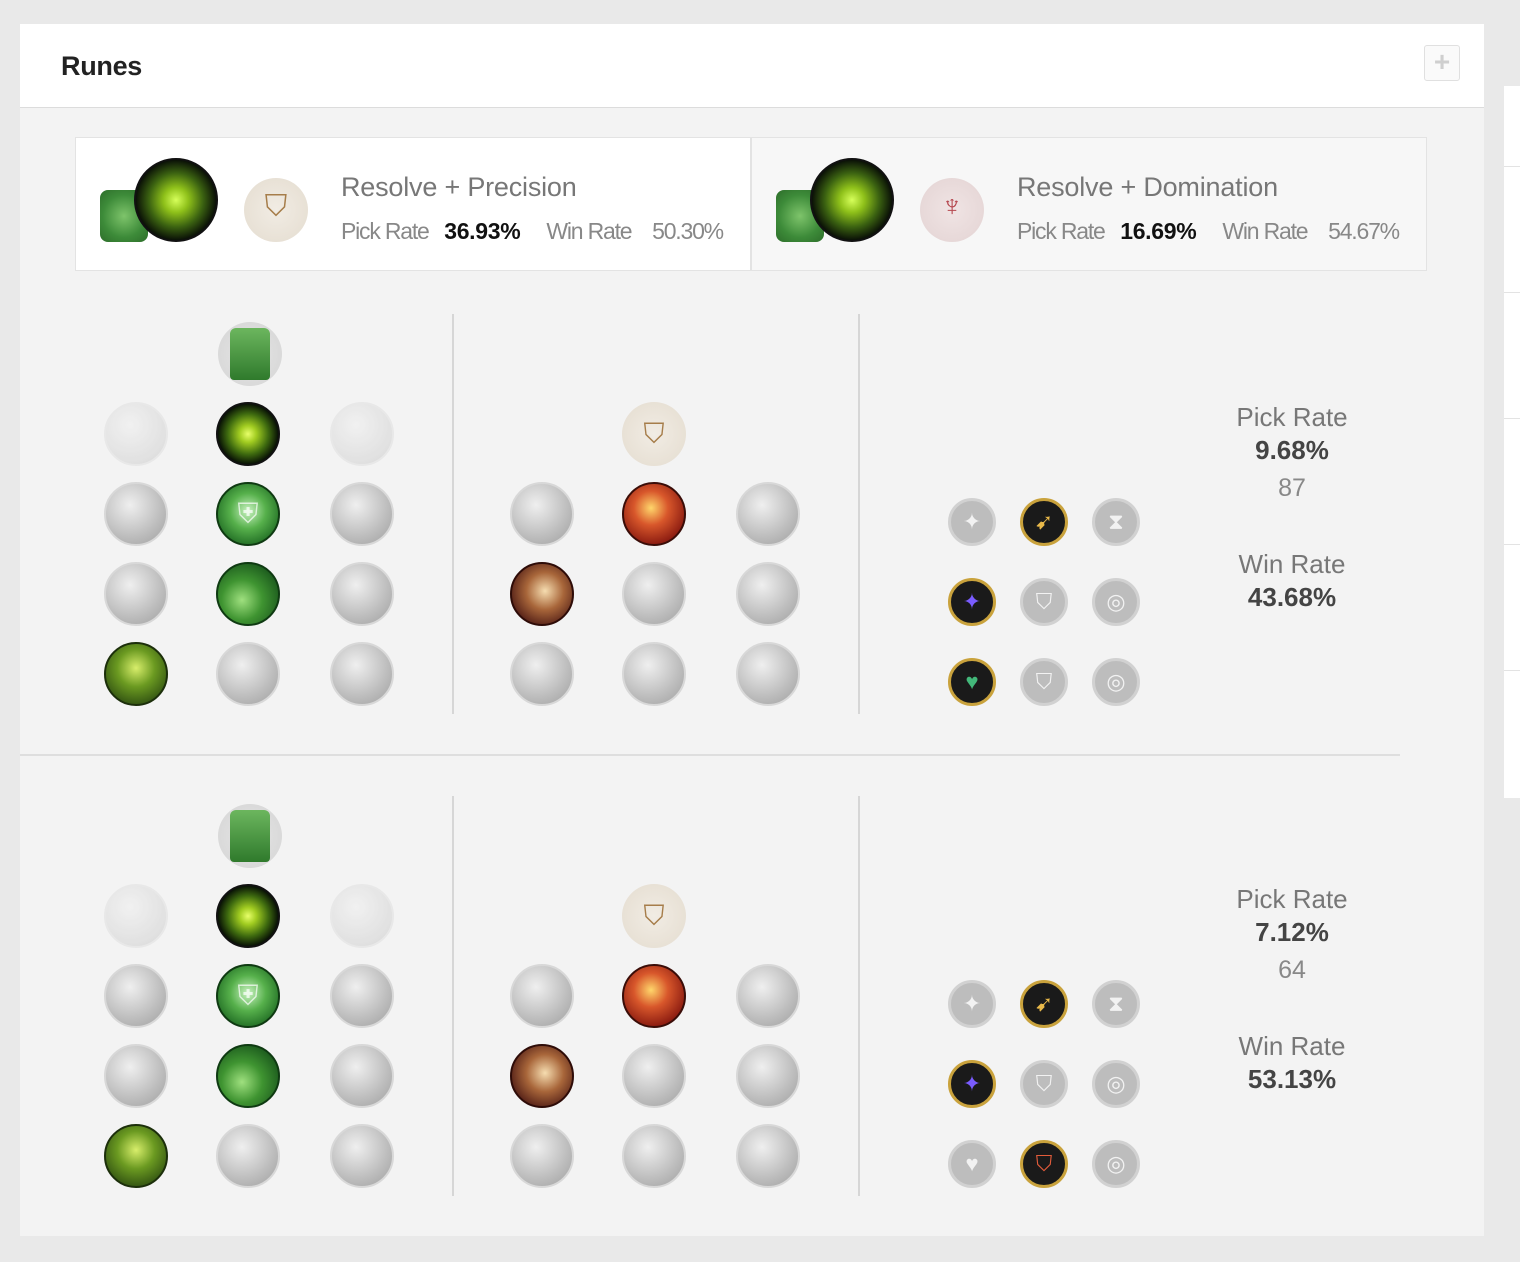 Image resolution: width=1520 pixels, height=1262 pixels. I want to click on win-rate-value: 54.67%, so click(1364, 231).